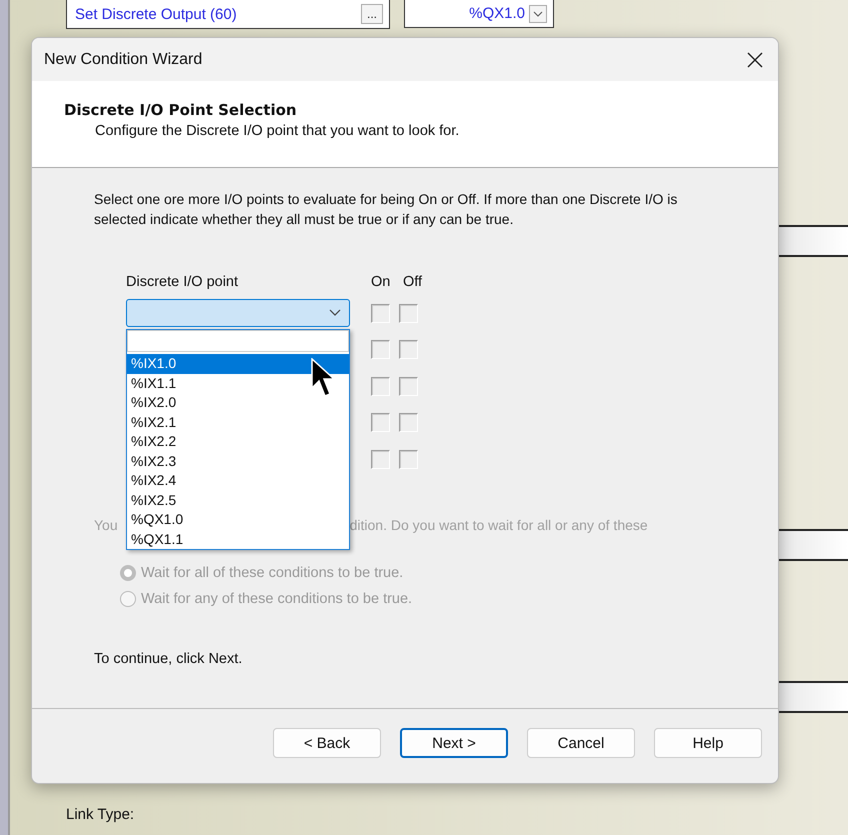  What do you see at coordinates (238, 461) in the screenshot?
I see `dropdown-item: %IX2.3` at bounding box center [238, 461].